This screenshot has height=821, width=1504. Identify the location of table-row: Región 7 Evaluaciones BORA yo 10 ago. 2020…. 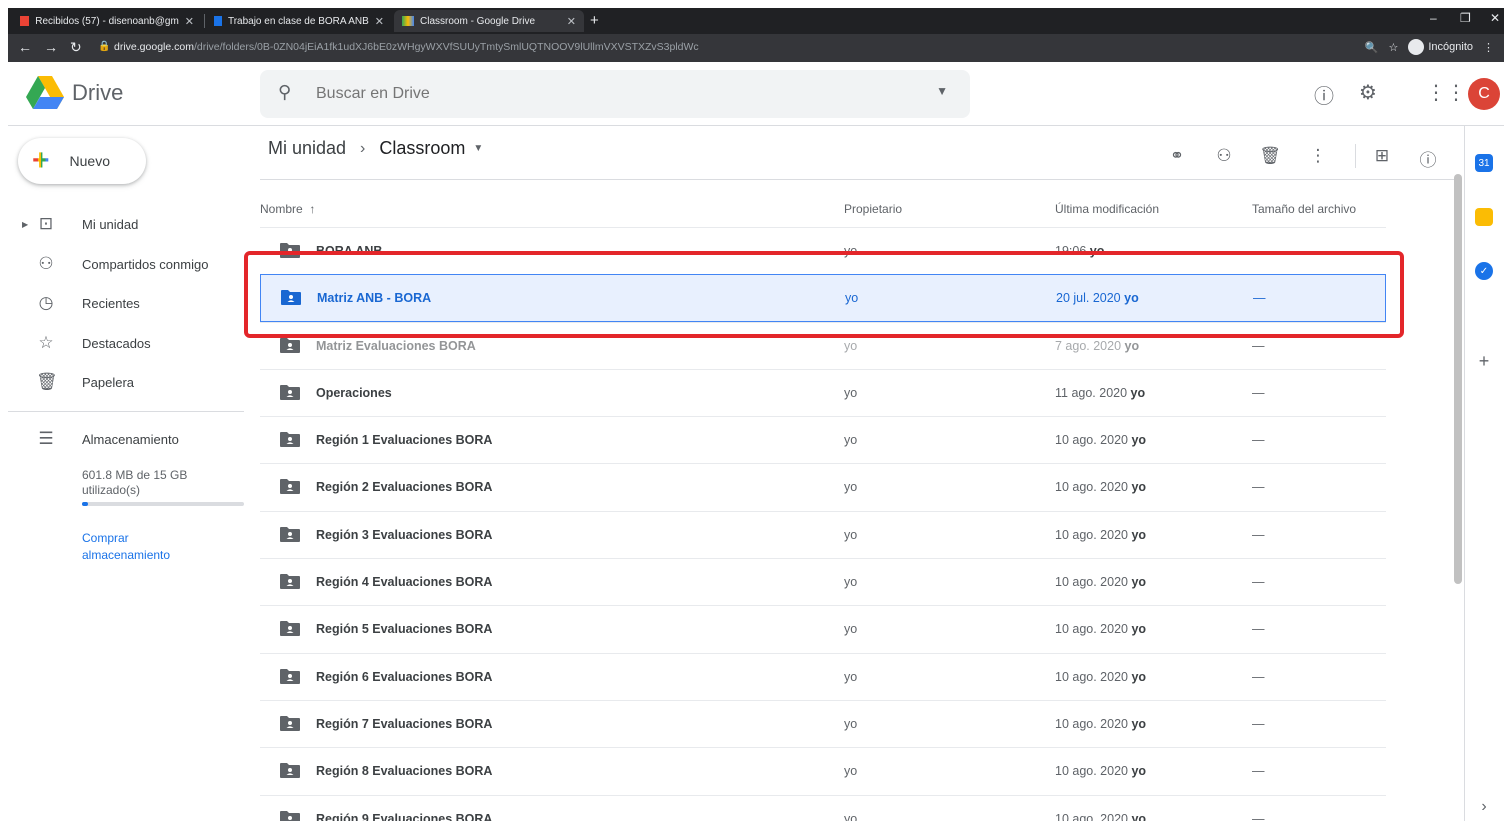
(823, 723).